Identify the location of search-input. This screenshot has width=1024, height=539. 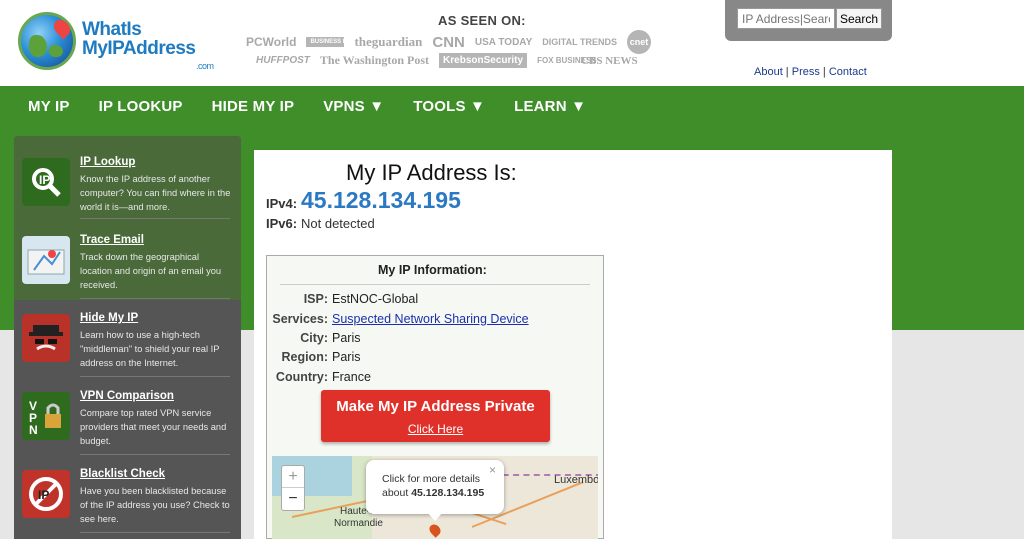
(786, 18).